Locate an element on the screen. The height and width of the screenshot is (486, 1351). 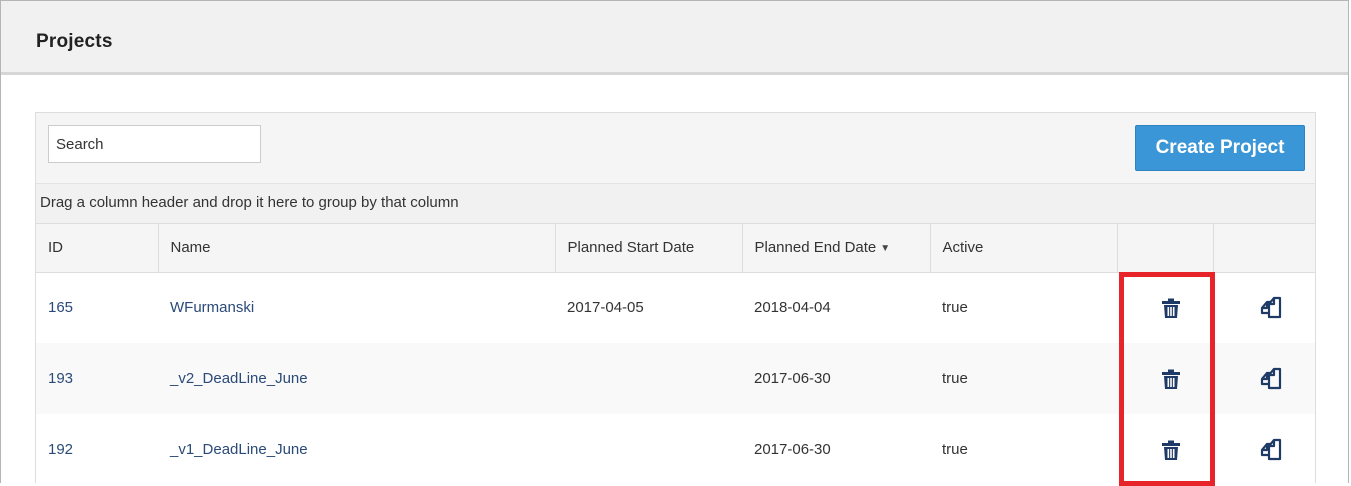
grid-toolbar: Create Project is located at coordinates (675, 148).